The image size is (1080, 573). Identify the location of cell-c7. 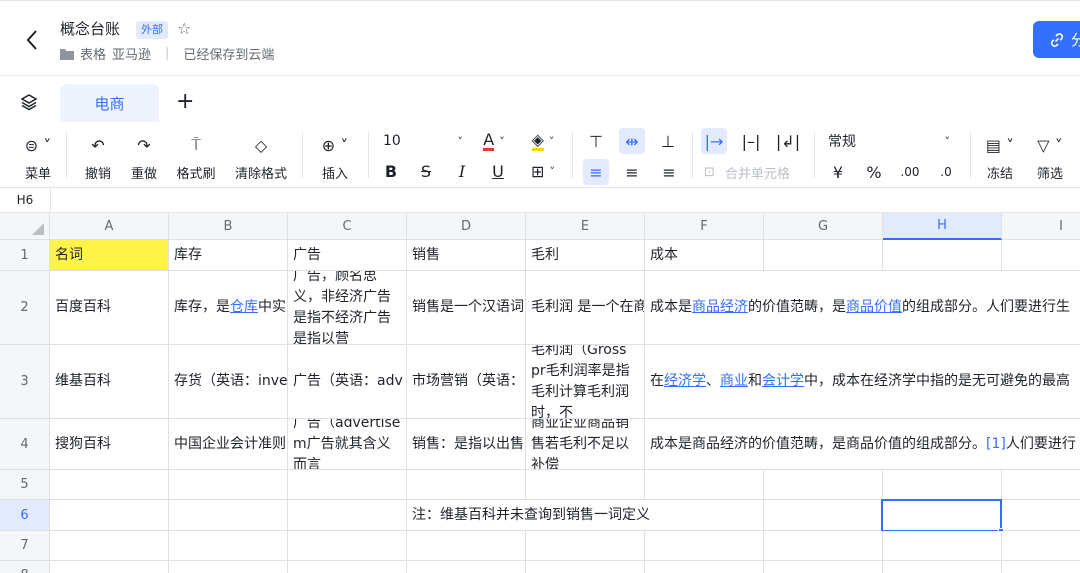
(347, 546).